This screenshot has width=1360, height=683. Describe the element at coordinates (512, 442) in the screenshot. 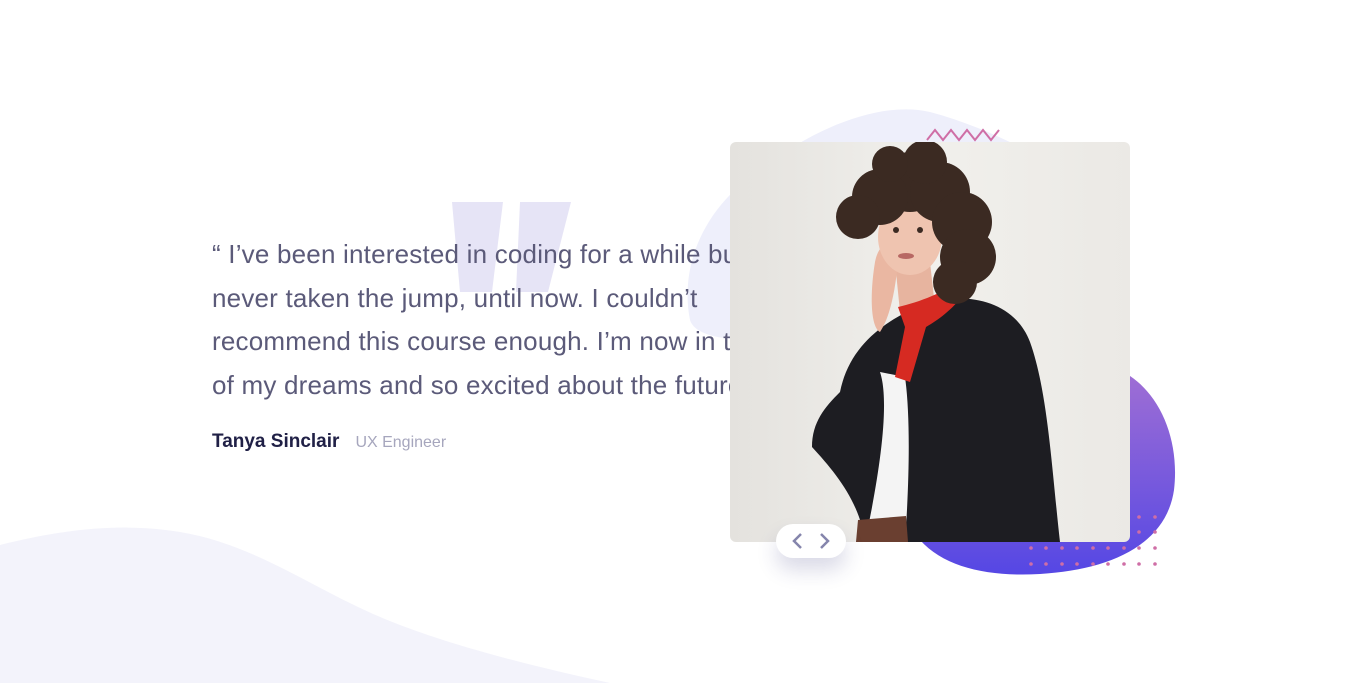

I see `testimonial-author: Tanya Sinclair UX Engineer` at that location.